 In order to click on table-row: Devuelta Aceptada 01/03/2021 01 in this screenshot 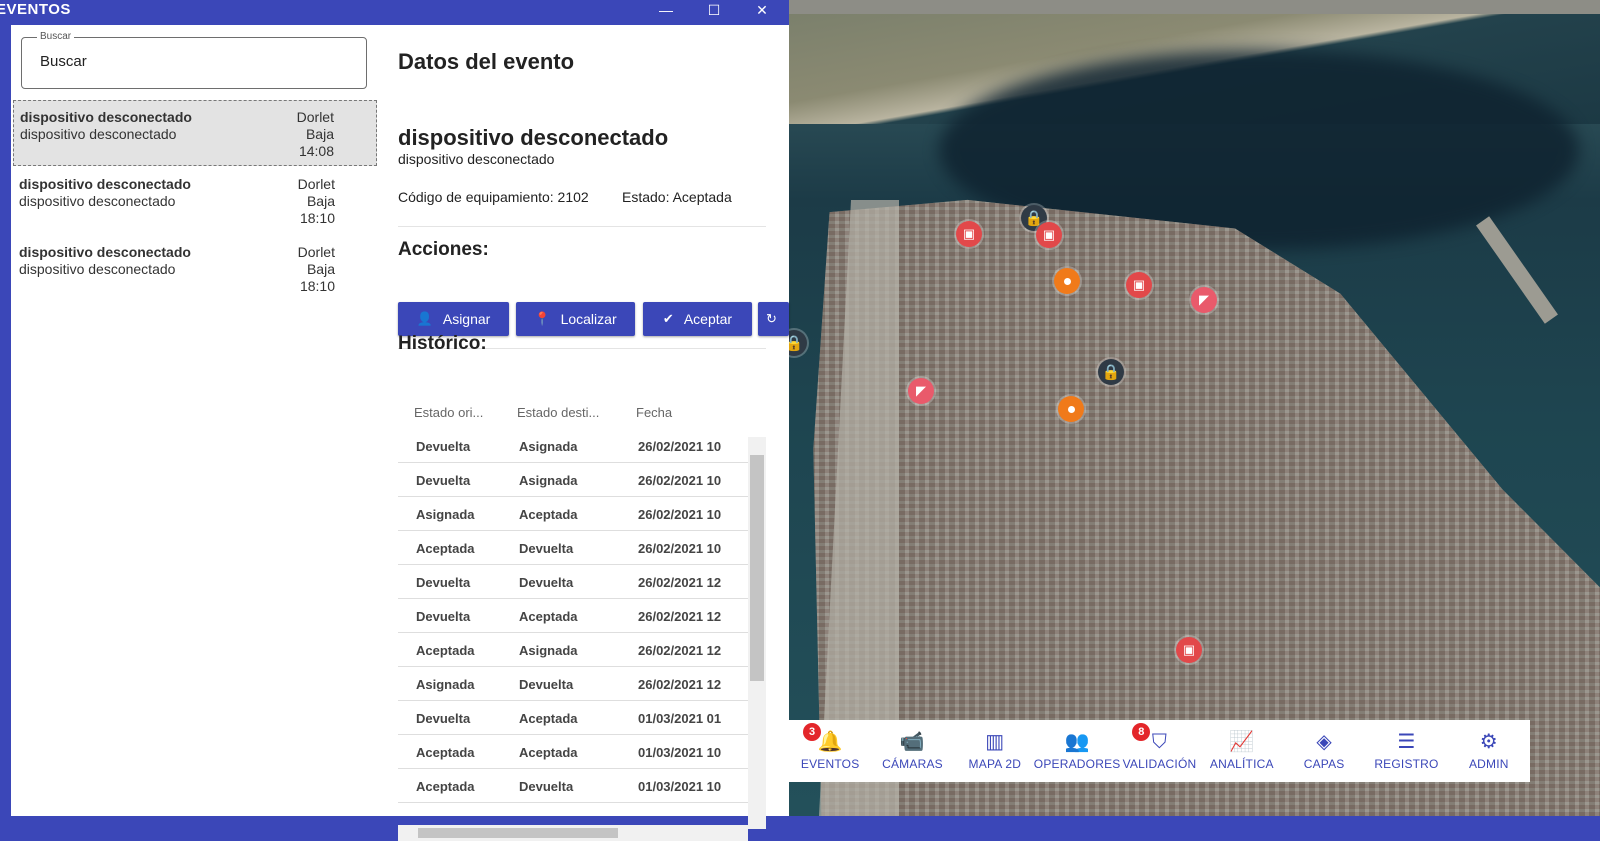, I will do `click(573, 718)`.